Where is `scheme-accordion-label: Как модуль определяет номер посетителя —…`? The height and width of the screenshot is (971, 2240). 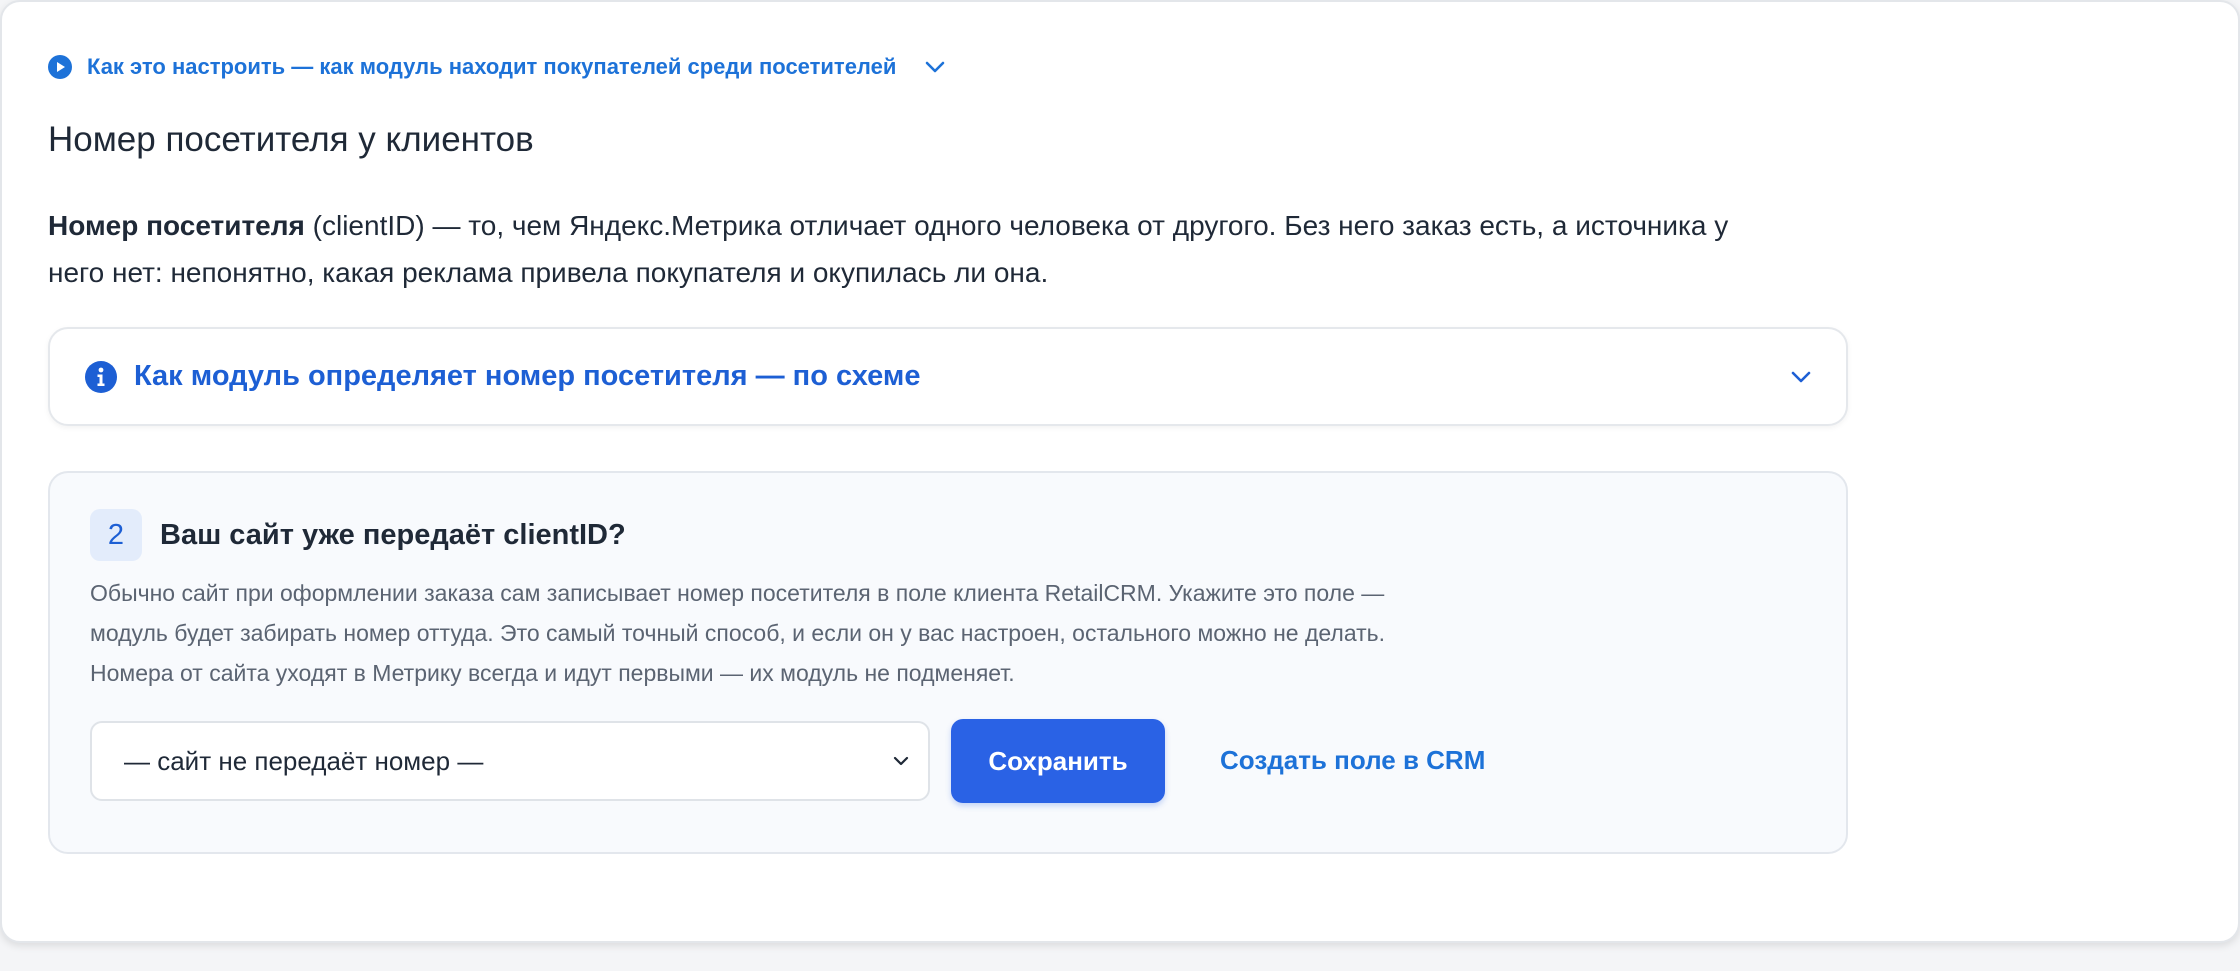 scheme-accordion-label: Как модуль определяет номер посетителя —… is located at coordinates (527, 376).